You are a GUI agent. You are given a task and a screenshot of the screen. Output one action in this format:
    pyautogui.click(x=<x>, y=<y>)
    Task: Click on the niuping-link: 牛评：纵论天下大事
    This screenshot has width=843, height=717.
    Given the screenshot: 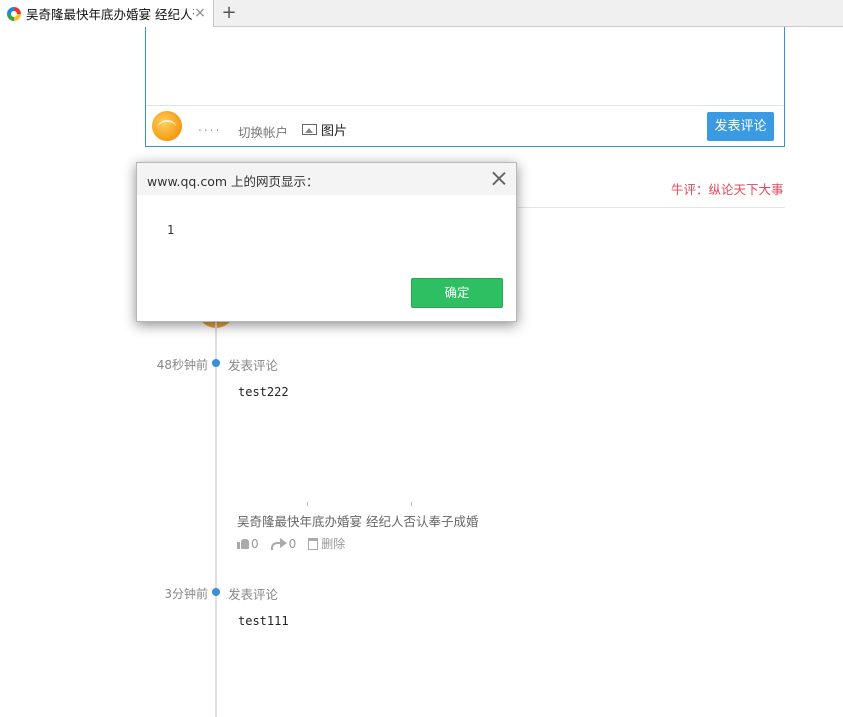 What is the action you would take?
    pyautogui.click(x=727, y=188)
    